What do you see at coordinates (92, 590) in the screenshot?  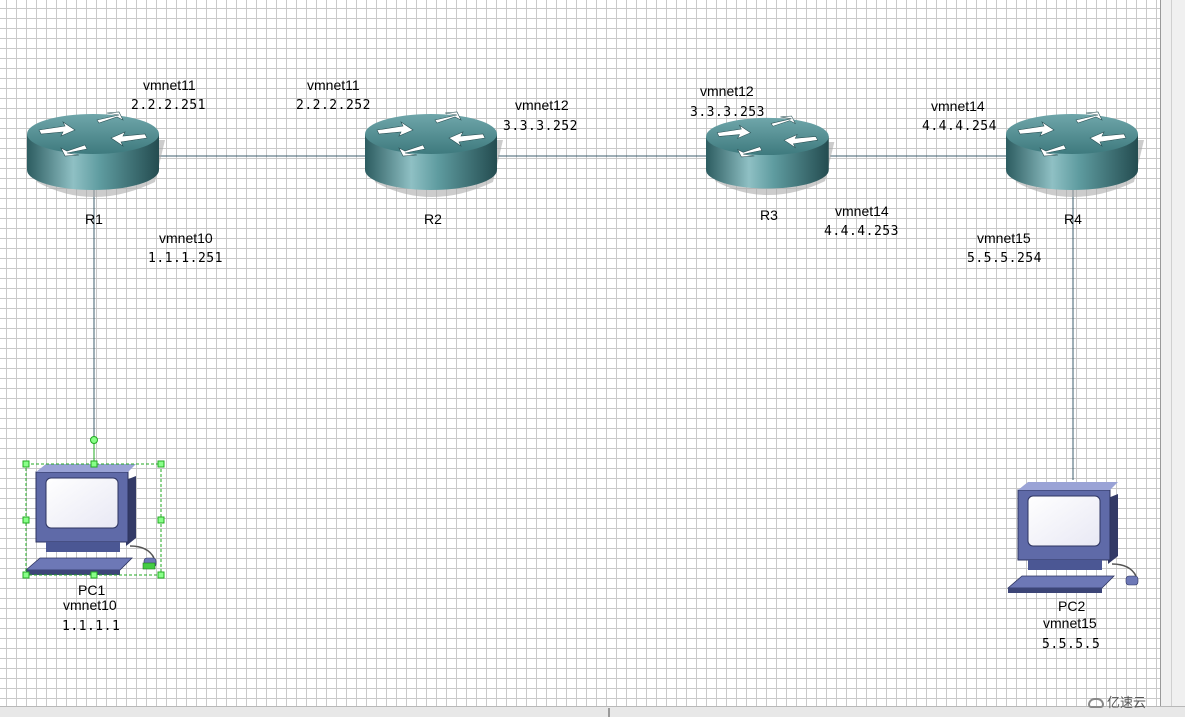 I see `pc-label-pc1: PC1` at bounding box center [92, 590].